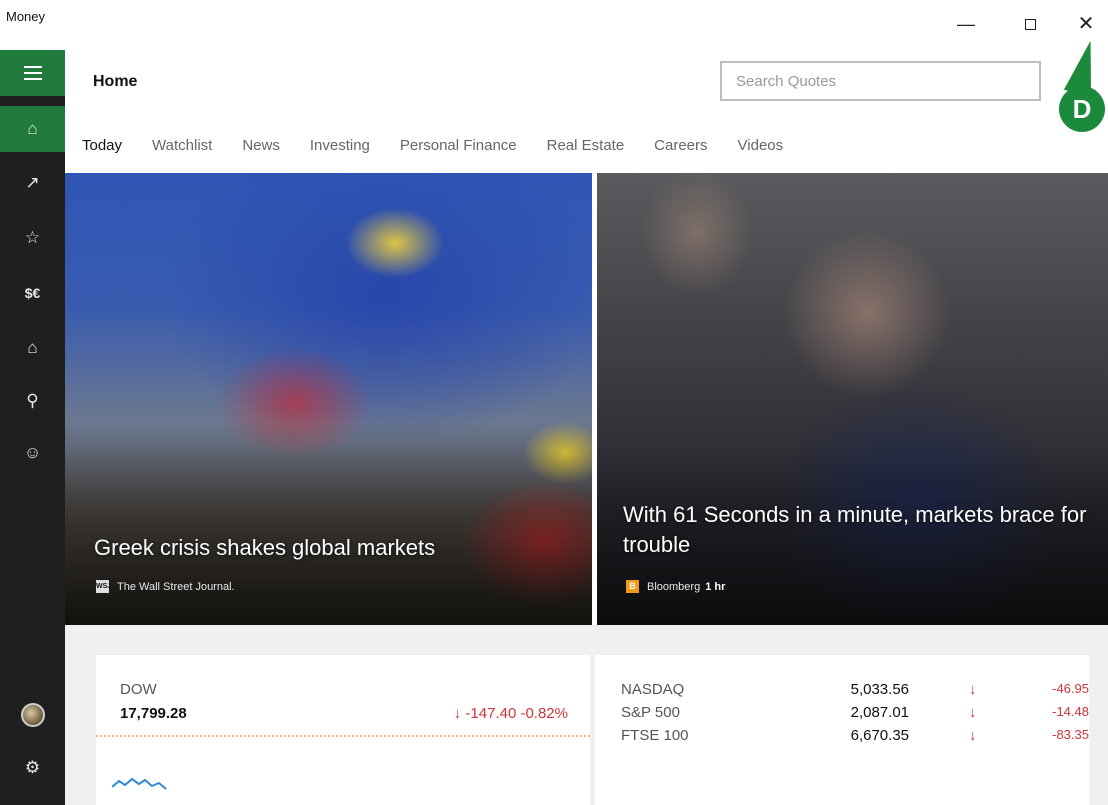  What do you see at coordinates (1070, 688) in the screenshot?
I see `index-change: -46.95` at bounding box center [1070, 688].